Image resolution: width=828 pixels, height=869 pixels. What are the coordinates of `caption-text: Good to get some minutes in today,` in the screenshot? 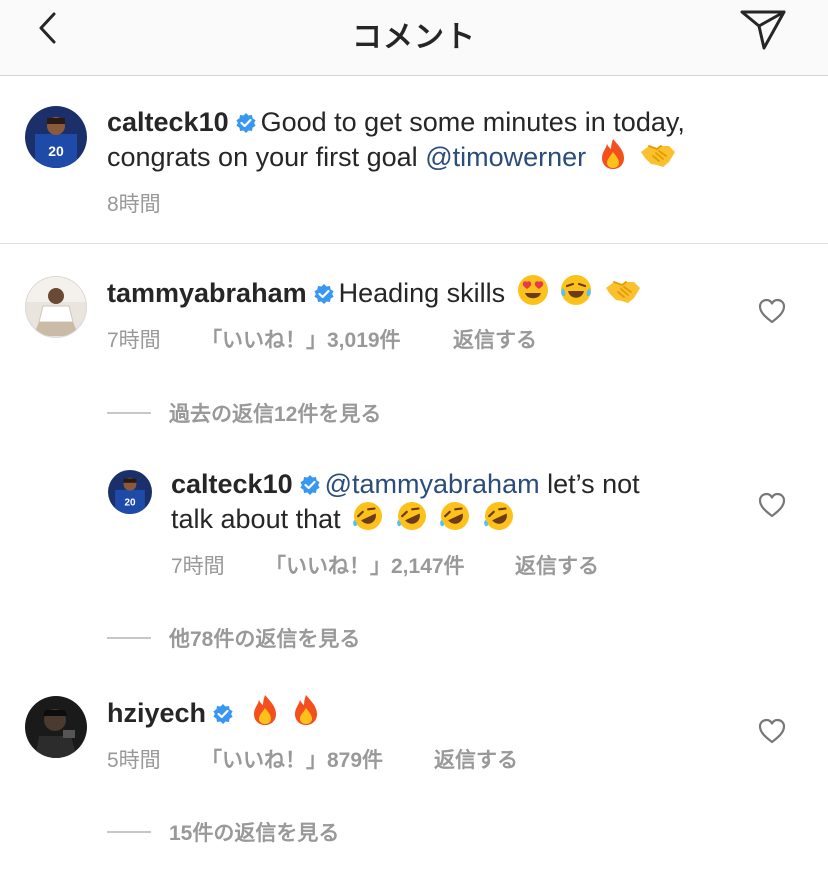 It's located at (472, 122).